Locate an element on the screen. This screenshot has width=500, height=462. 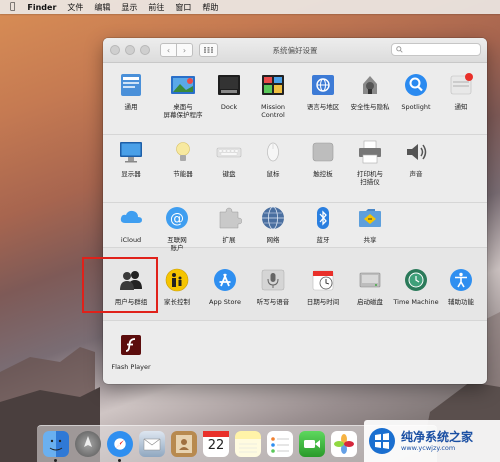
back-button: ‹ is located at coordinates (168, 50).